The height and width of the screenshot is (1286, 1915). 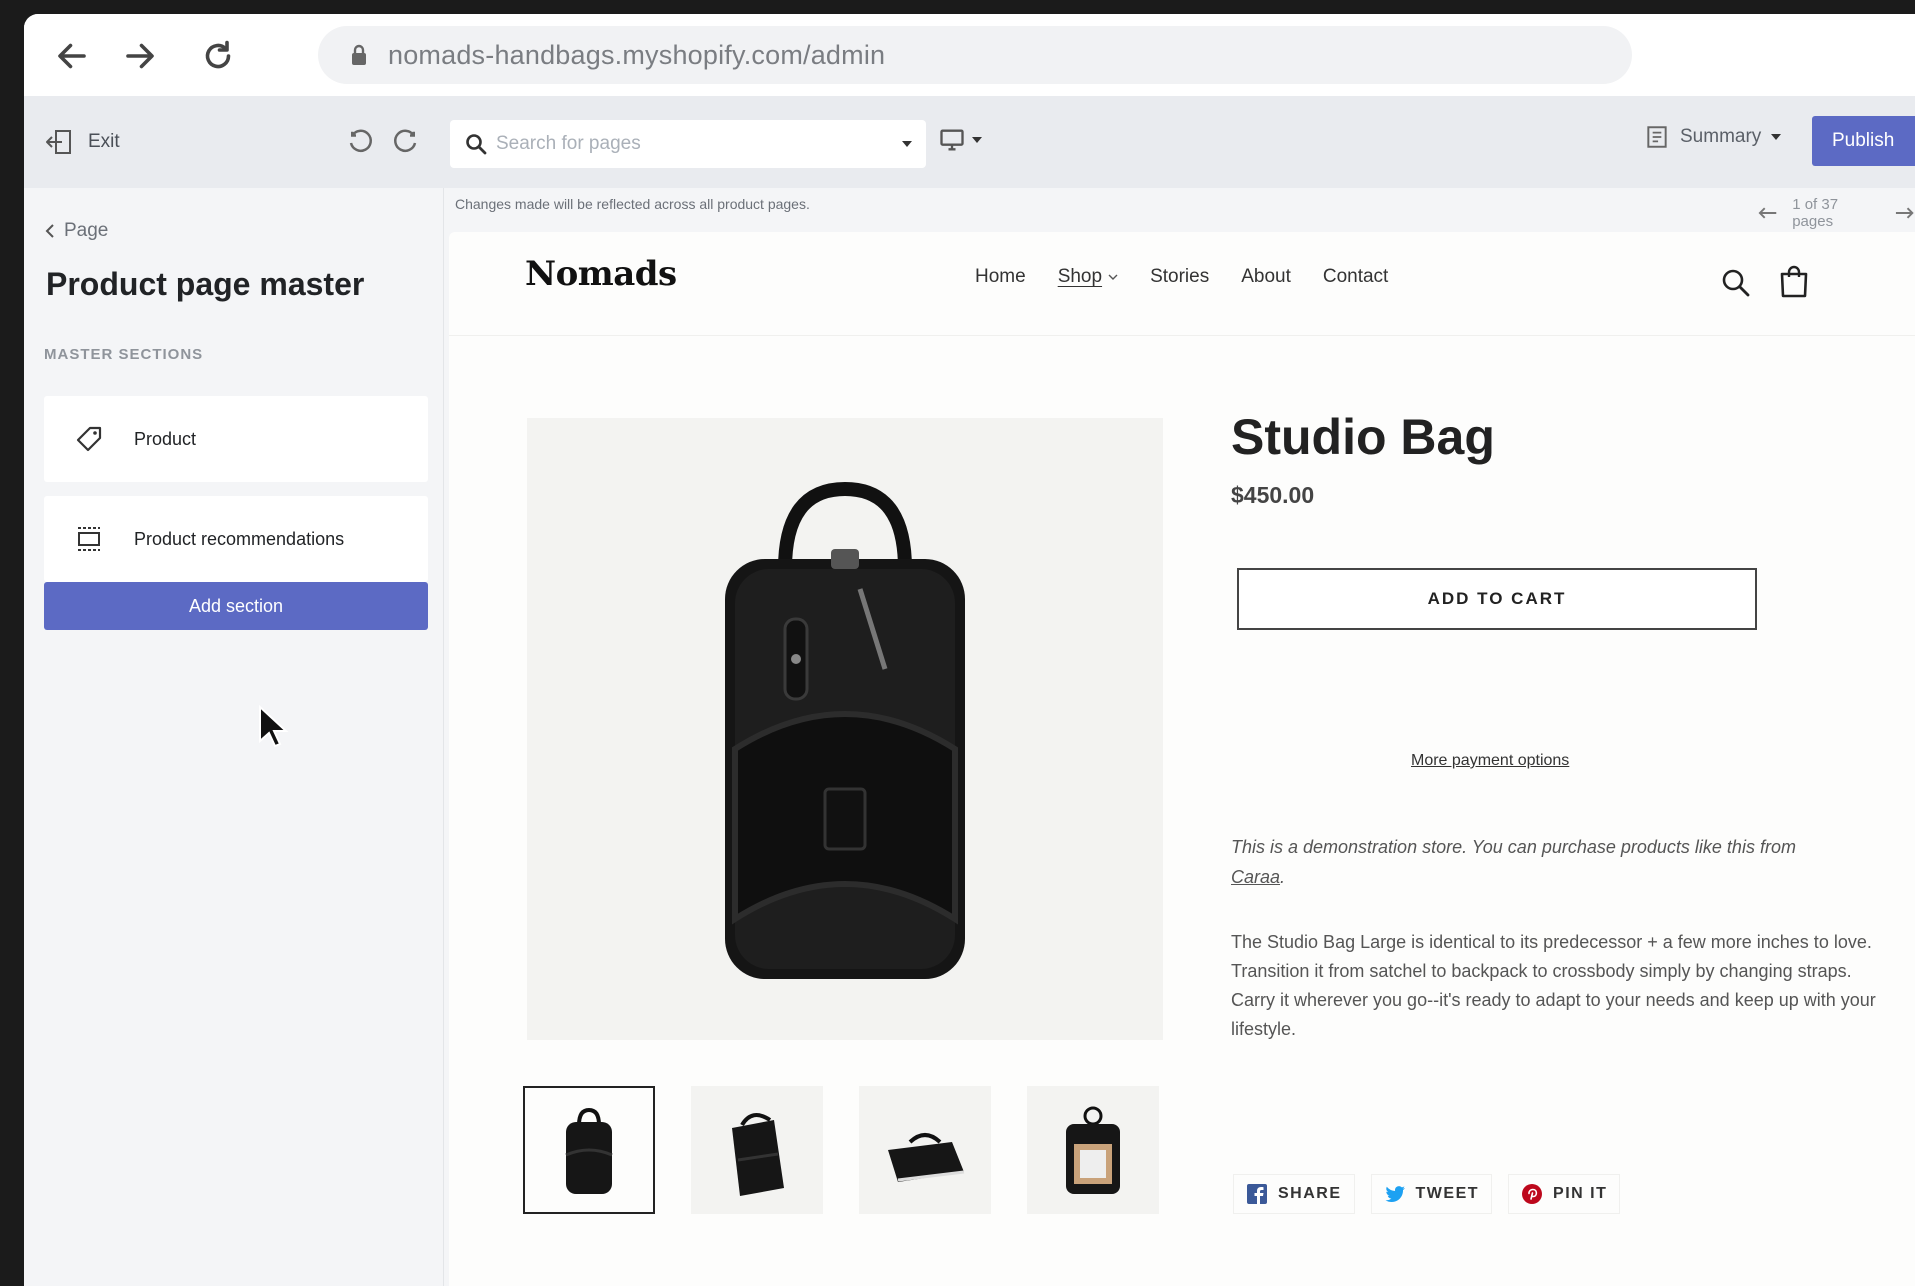 I want to click on shopping-bag-icon, so click(x=1794, y=281).